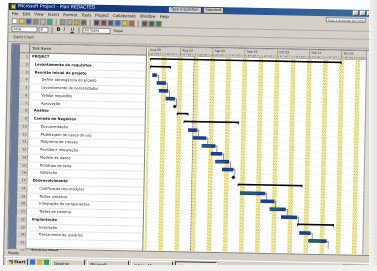 Image resolution: width=377 pixels, height=271 pixels. Describe the element at coordinates (21, 235) in the screenshot. I see `task-id-cell: 24` at that location.